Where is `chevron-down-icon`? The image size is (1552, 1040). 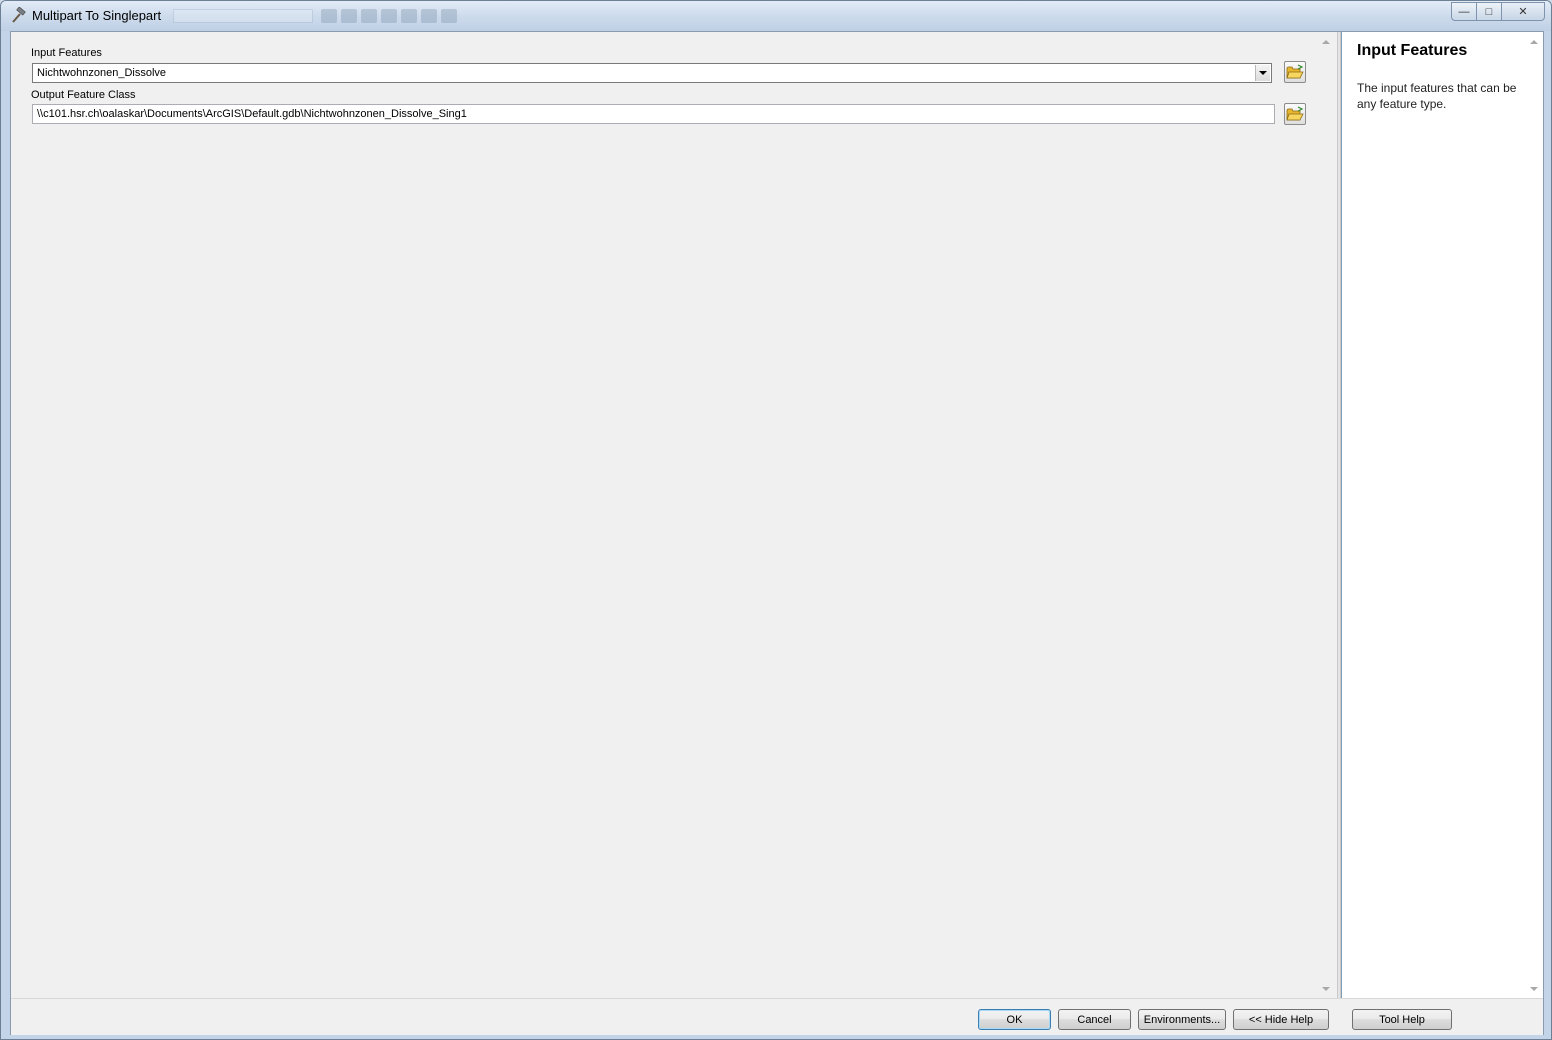
chevron-down-icon is located at coordinates (1262, 73).